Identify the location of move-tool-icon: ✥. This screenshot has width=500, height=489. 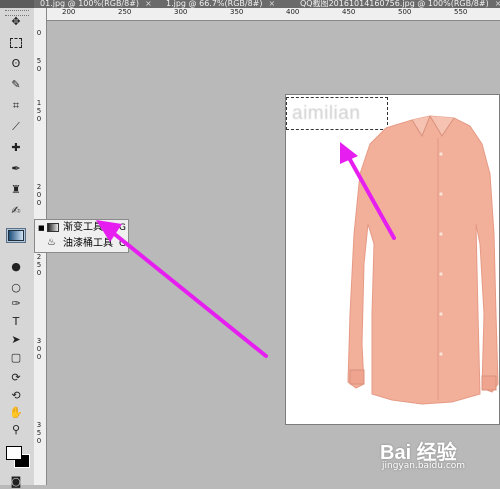
(16, 21).